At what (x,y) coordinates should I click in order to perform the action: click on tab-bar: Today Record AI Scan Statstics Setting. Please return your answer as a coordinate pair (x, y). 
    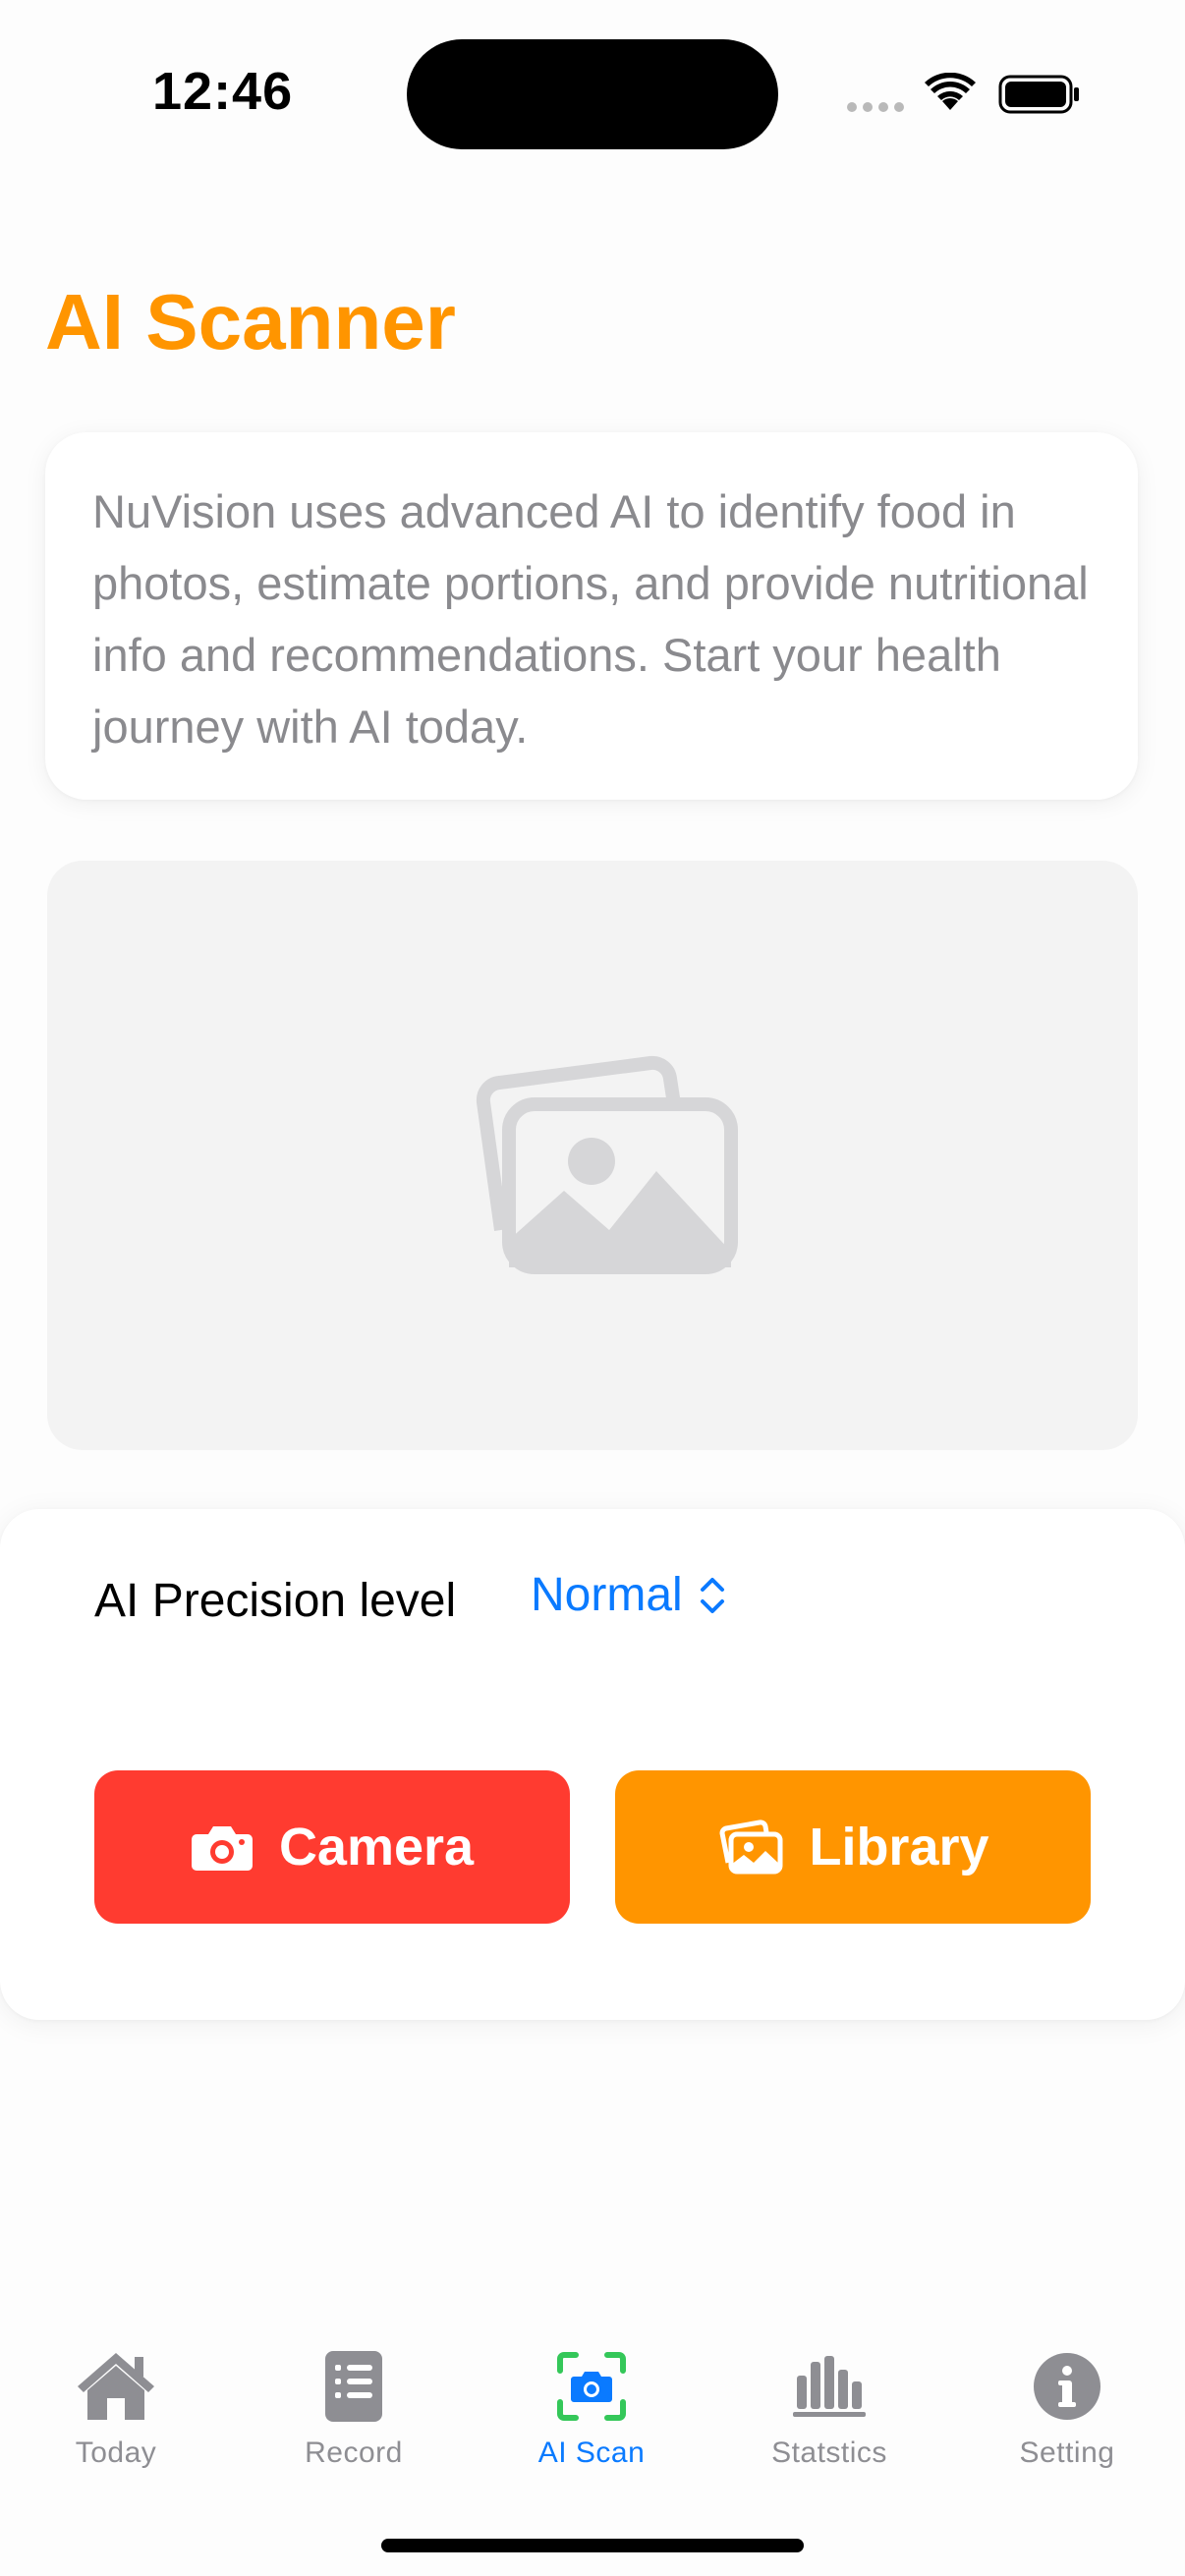
    Looking at the image, I should click on (592, 2417).